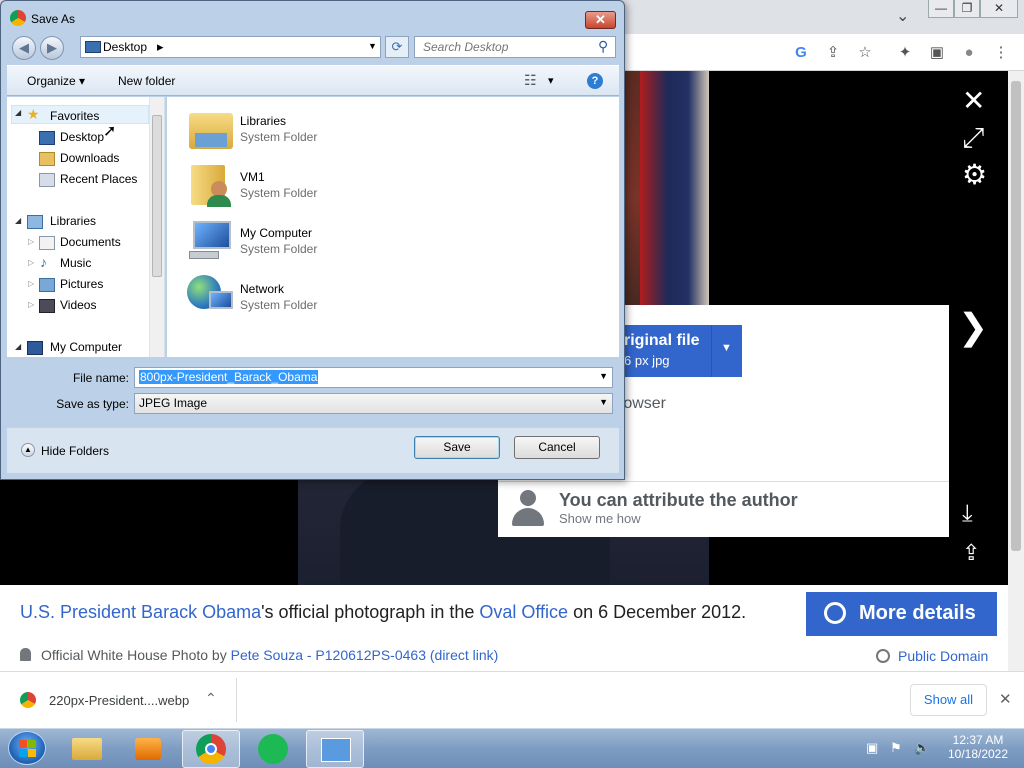 The image size is (1024, 768). What do you see at coordinates (157, 196) in the screenshot?
I see `nav-scrollbar-thumb` at bounding box center [157, 196].